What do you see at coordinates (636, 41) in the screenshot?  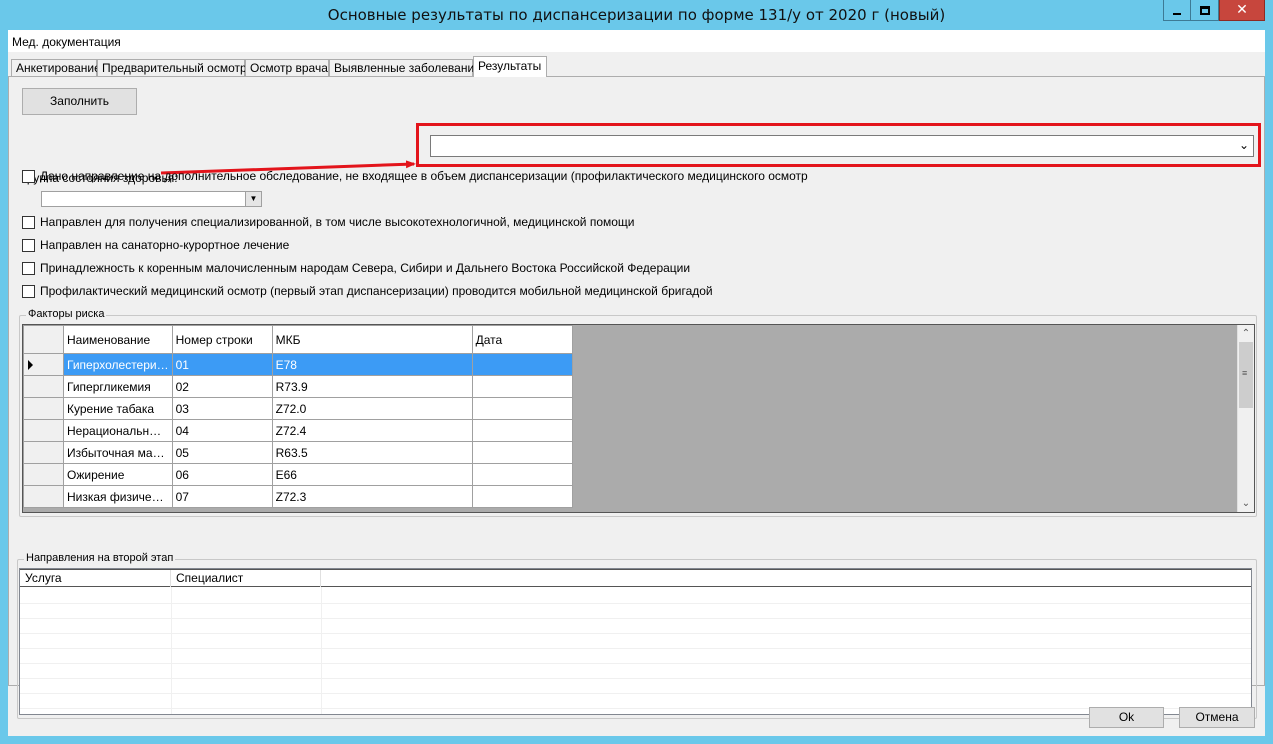 I see `menu-bar: Мед. документация` at bounding box center [636, 41].